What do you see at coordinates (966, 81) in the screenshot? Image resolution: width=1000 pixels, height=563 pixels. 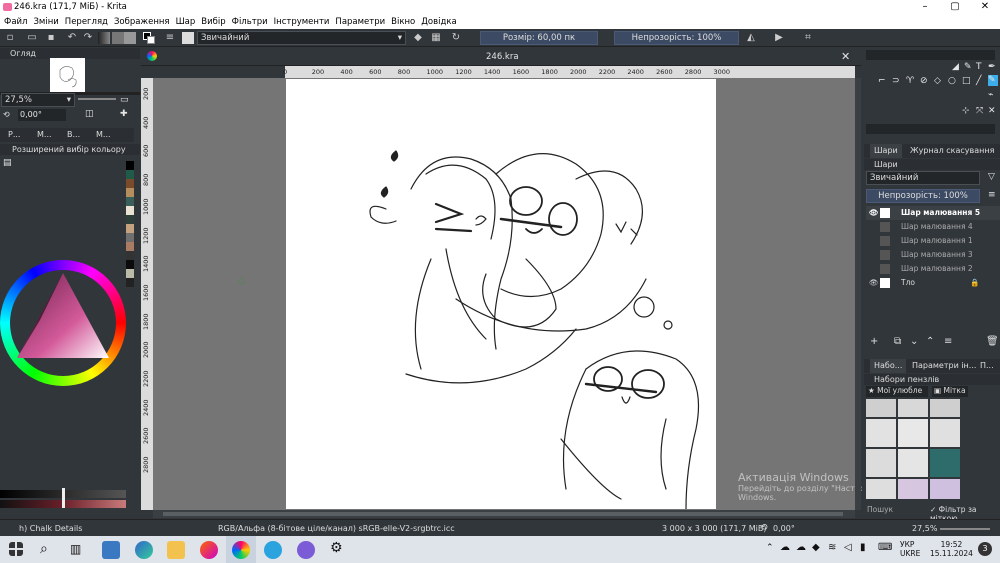 I see `rectangle-tool-icon: □` at bounding box center [966, 81].